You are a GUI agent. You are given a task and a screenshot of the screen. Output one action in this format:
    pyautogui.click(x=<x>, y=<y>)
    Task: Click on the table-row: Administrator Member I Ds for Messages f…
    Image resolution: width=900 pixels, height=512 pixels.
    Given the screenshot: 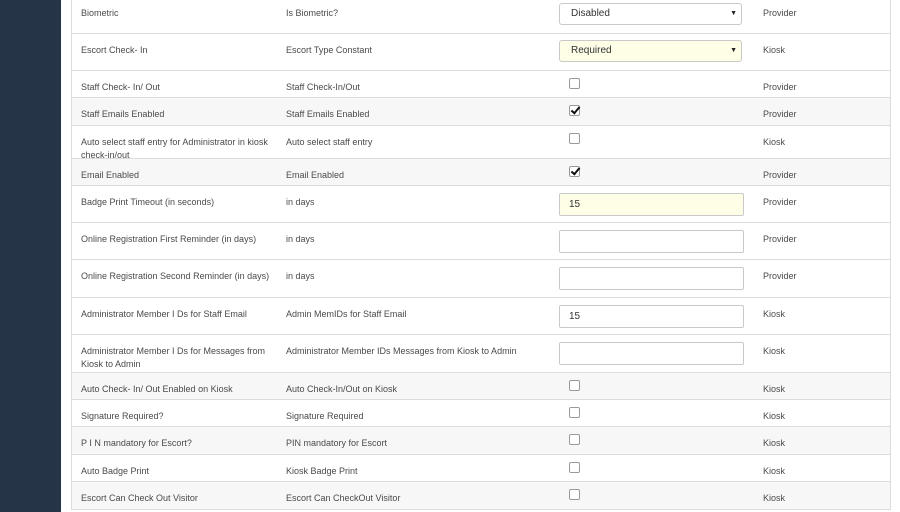 What is the action you would take?
    pyautogui.click(x=481, y=354)
    